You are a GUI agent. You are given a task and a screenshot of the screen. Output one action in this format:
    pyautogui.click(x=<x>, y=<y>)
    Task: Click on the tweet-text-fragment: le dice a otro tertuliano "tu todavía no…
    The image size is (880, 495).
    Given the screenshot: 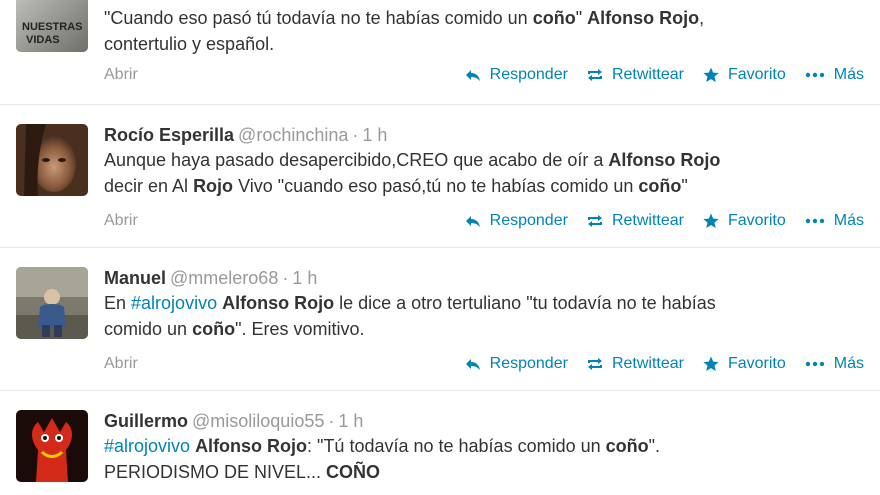 What is the action you would take?
    pyautogui.click(x=525, y=303)
    